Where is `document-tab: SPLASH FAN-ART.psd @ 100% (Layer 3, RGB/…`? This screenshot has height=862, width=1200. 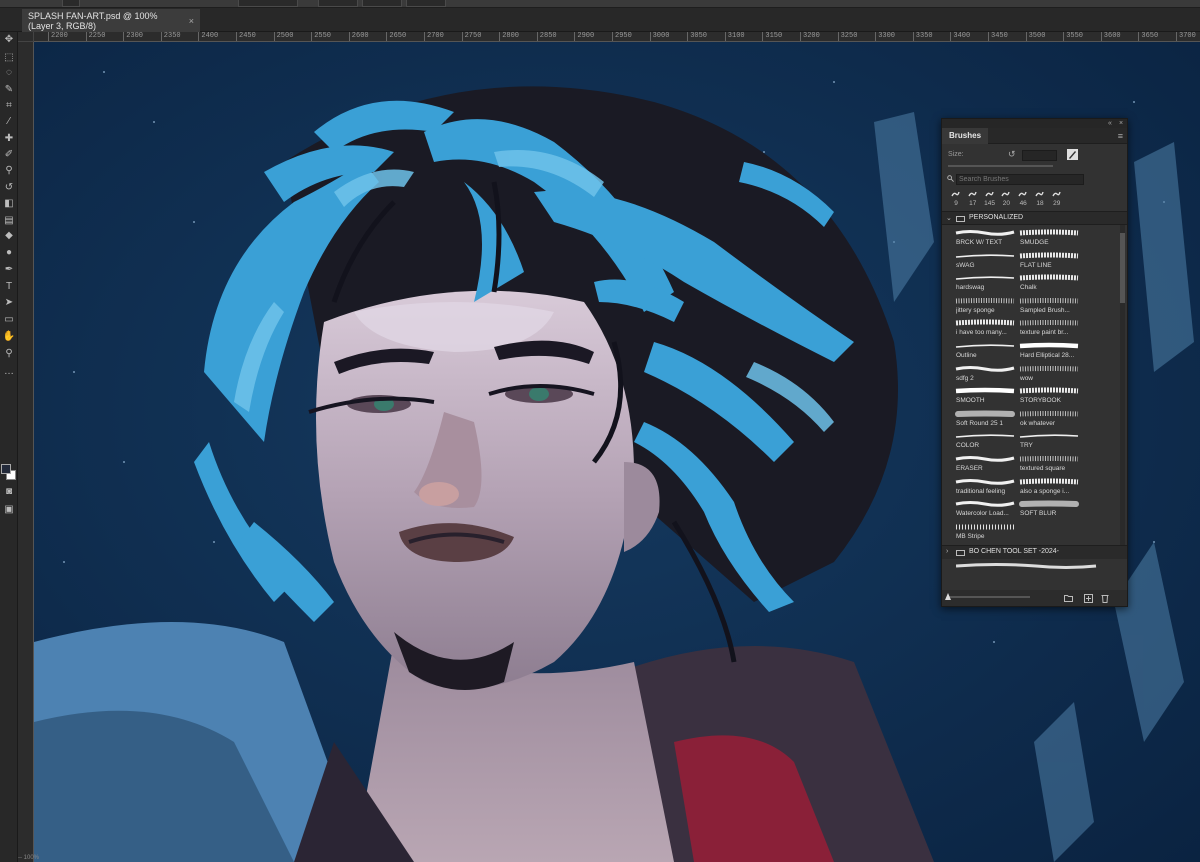 document-tab: SPLASH FAN-ART.psd @ 100% (Layer 3, RGB/… is located at coordinates (111, 20).